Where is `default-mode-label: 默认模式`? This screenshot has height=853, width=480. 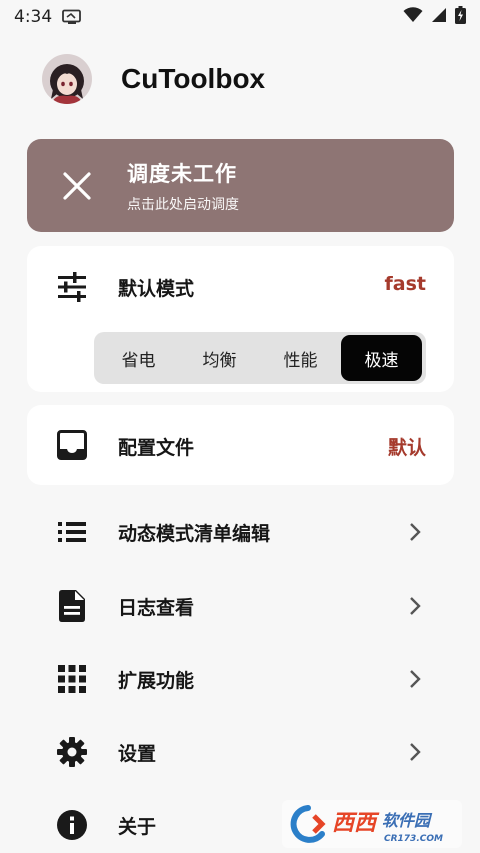 default-mode-label: 默认模式 is located at coordinates (156, 289).